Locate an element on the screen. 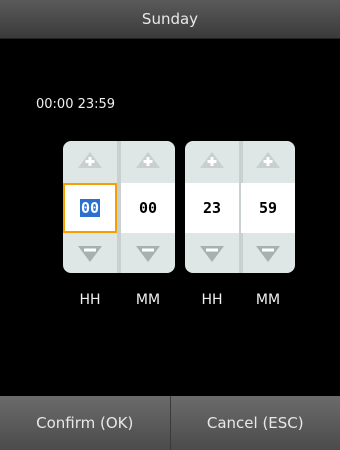 The width and height of the screenshot is (340, 450). start-minute-decrement-button is located at coordinates (148, 254).